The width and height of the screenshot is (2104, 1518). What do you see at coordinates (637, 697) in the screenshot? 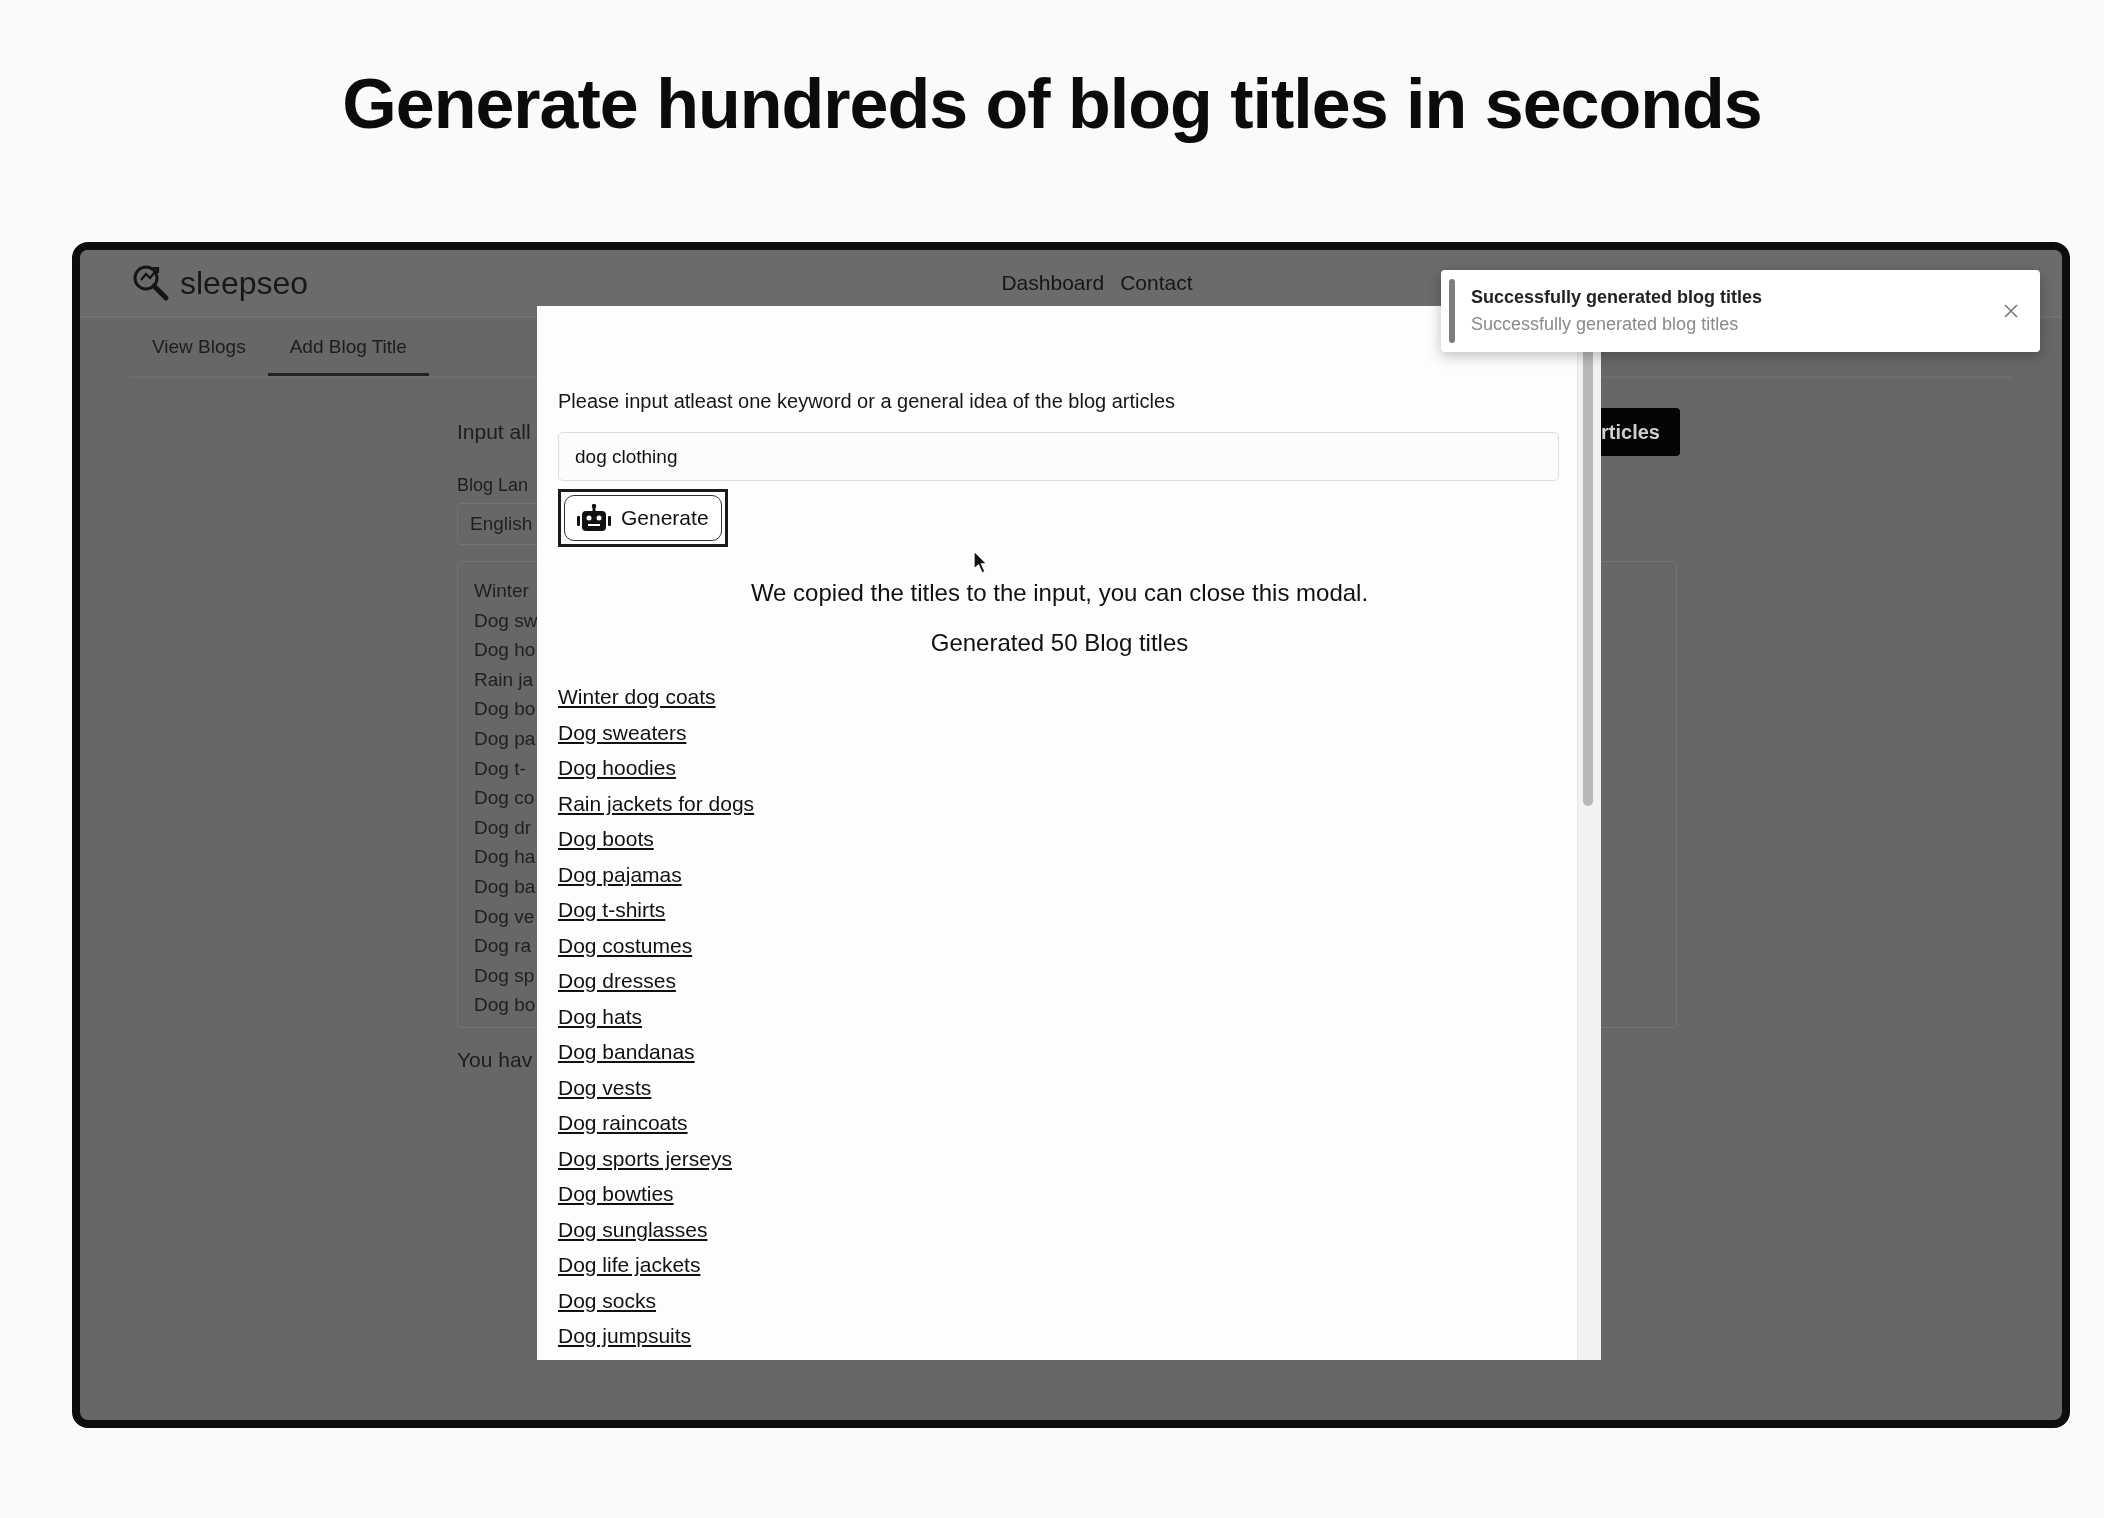
I see `title-link: Winter dog coats` at bounding box center [637, 697].